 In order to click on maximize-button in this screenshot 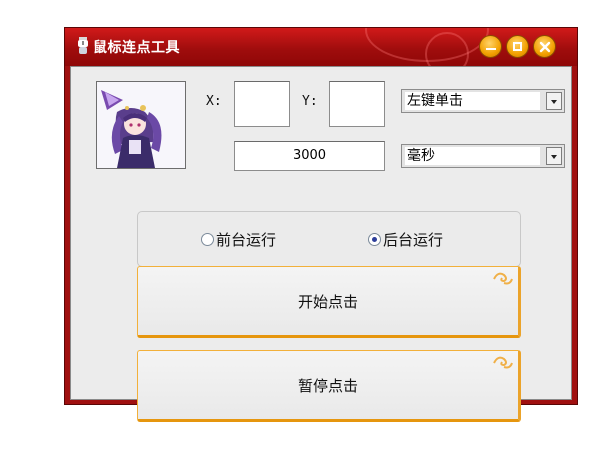, I will do `click(517, 46)`.